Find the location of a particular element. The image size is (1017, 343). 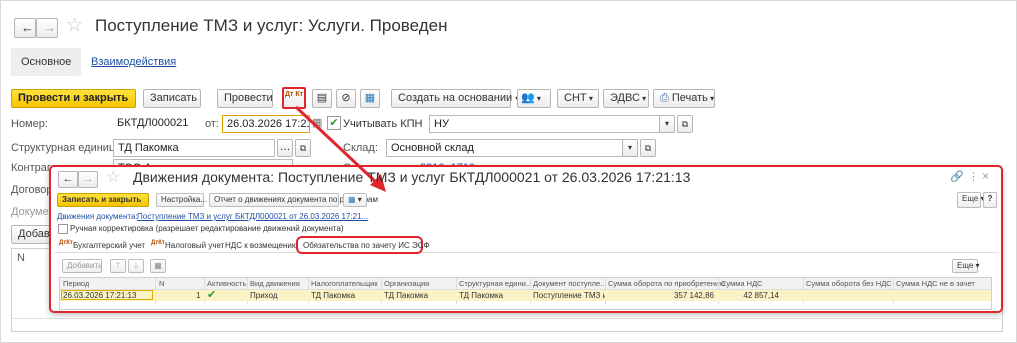

favorite-star-icon: ☆ is located at coordinates (74, 25).